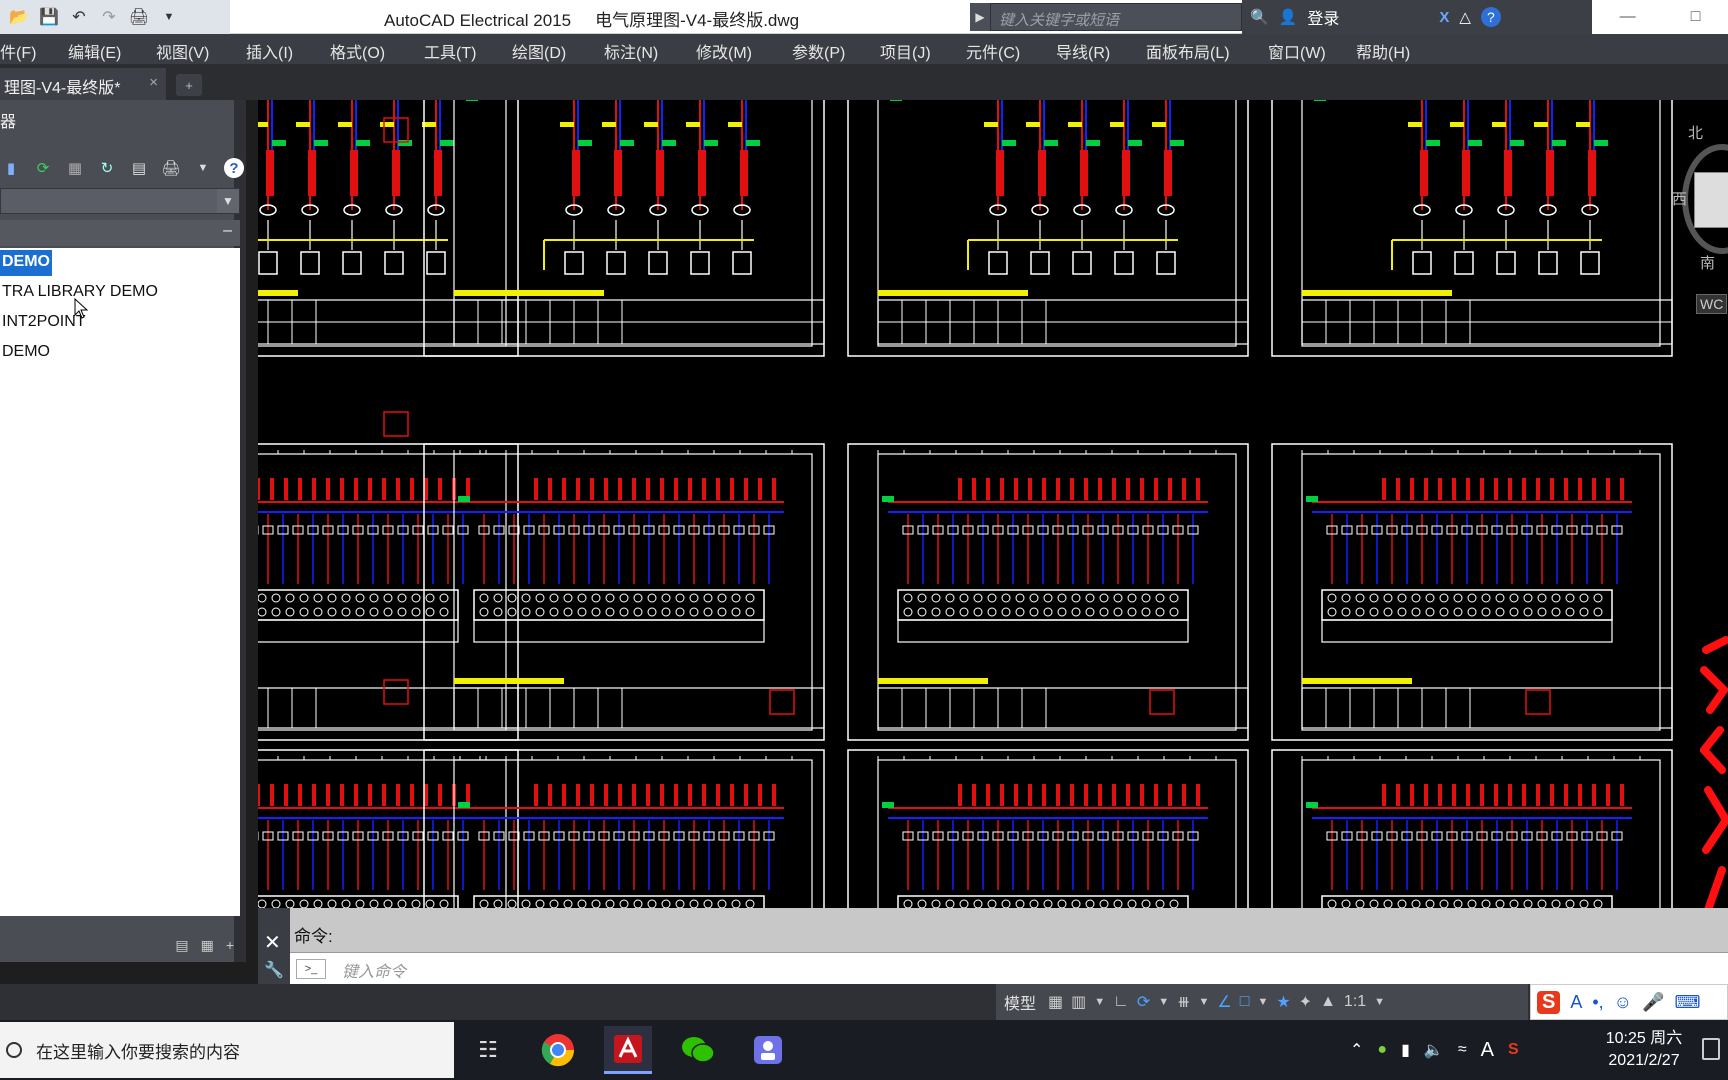 The height and width of the screenshot is (1080, 1728). What do you see at coordinates (488, 1050) in the screenshot?
I see `task-view-icon: ☷` at bounding box center [488, 1050].